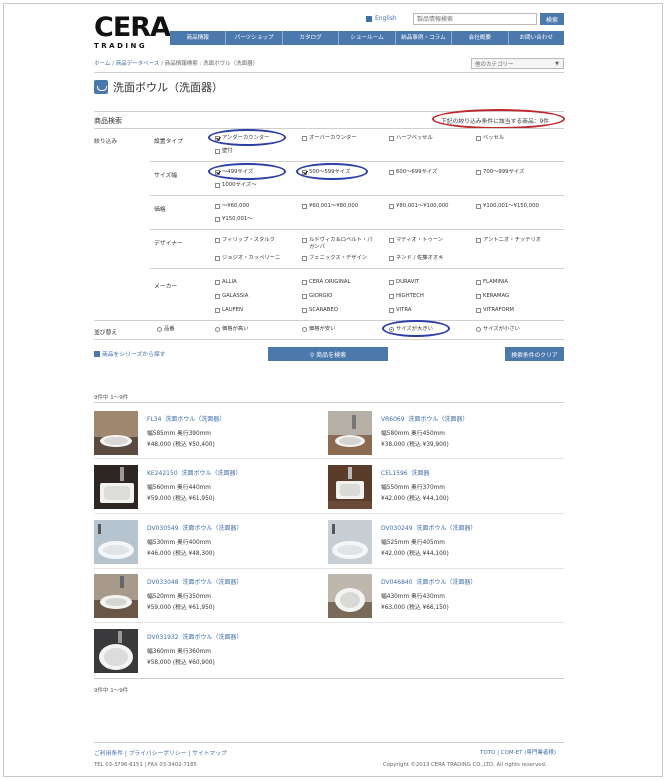 This screenshot has width=666, height=780. What do you see at coordinates (236, 185) in the screenshot?
I see `width-option-1000: 1000サイズ～` at bounding box center [236, 185].